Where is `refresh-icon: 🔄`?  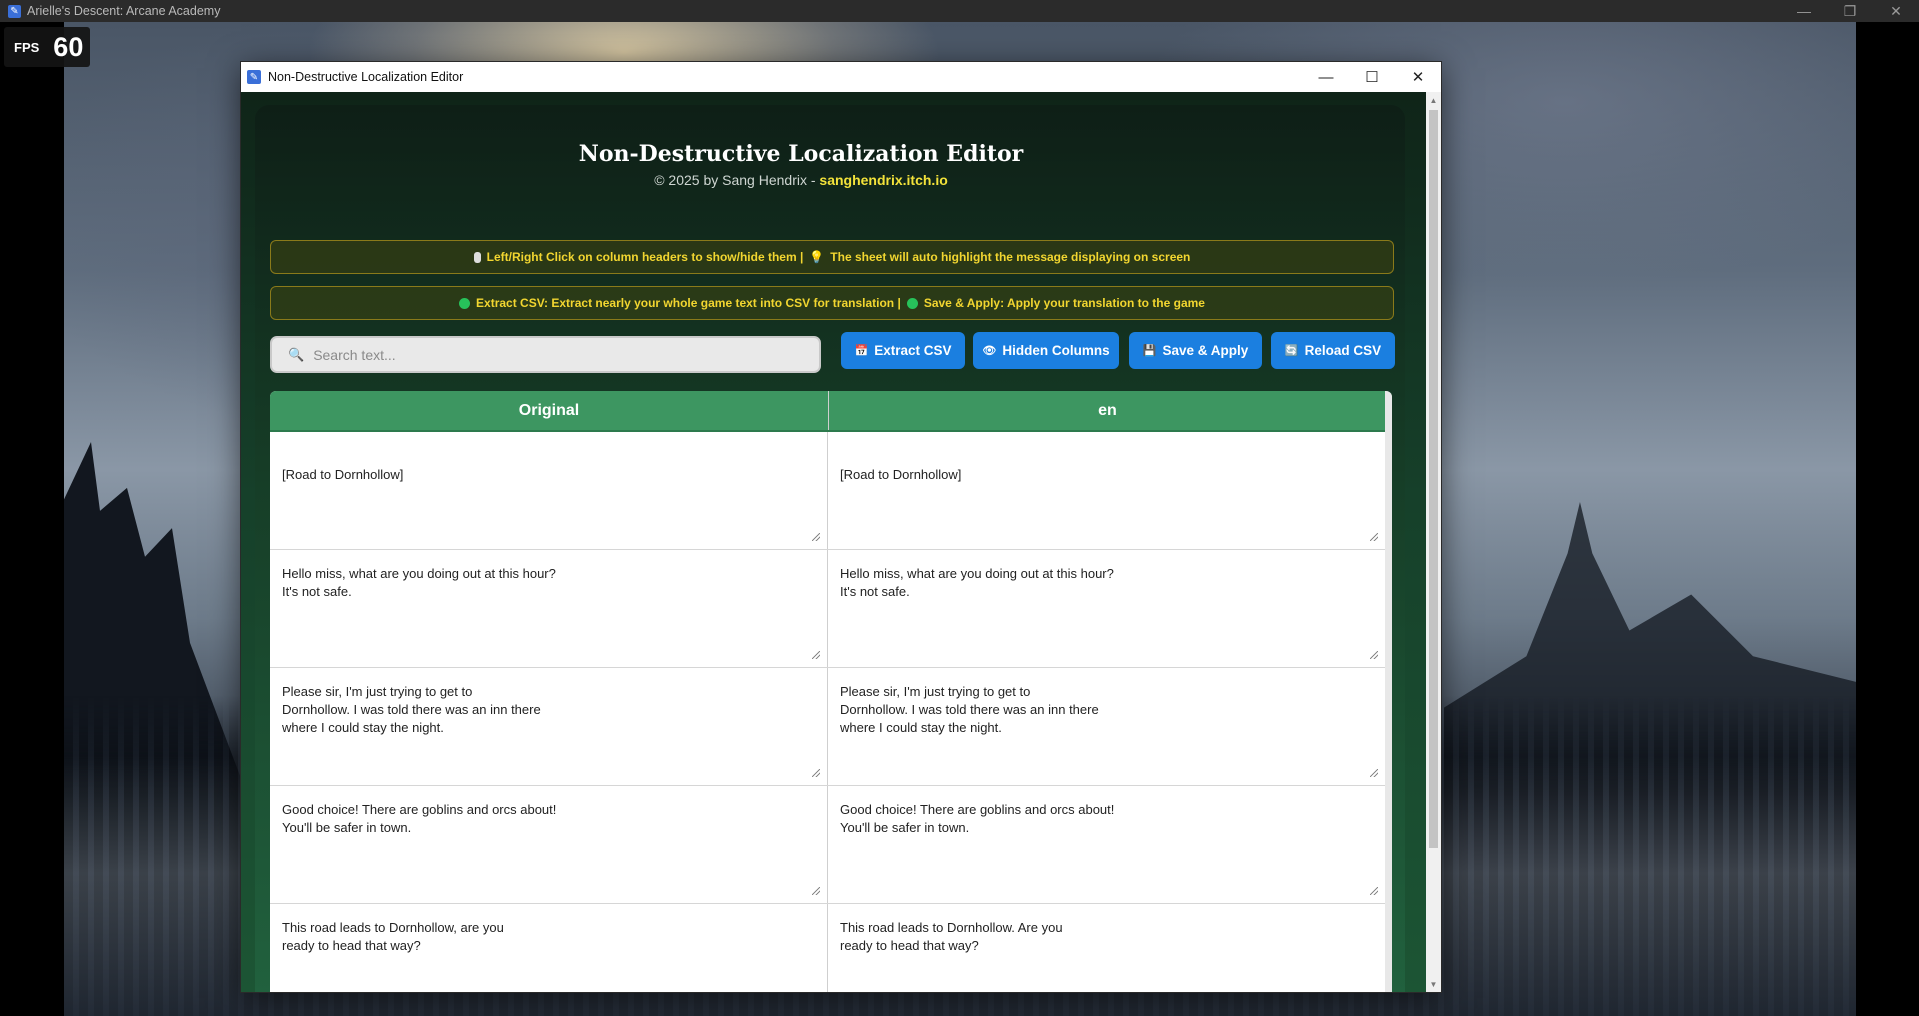 refresh-icon: 🔄 is located at coordinates (1291, 351).